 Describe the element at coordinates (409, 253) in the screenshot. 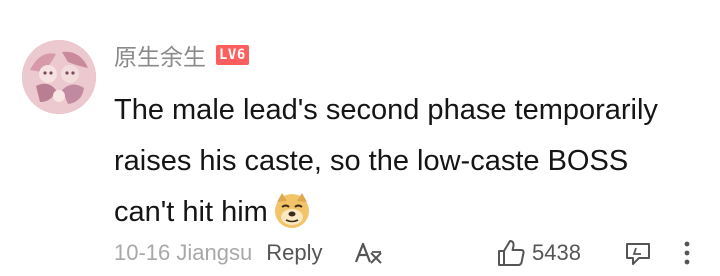

I see `comment-actions: 10-16 Jiangsu Reply 5438` at that location.